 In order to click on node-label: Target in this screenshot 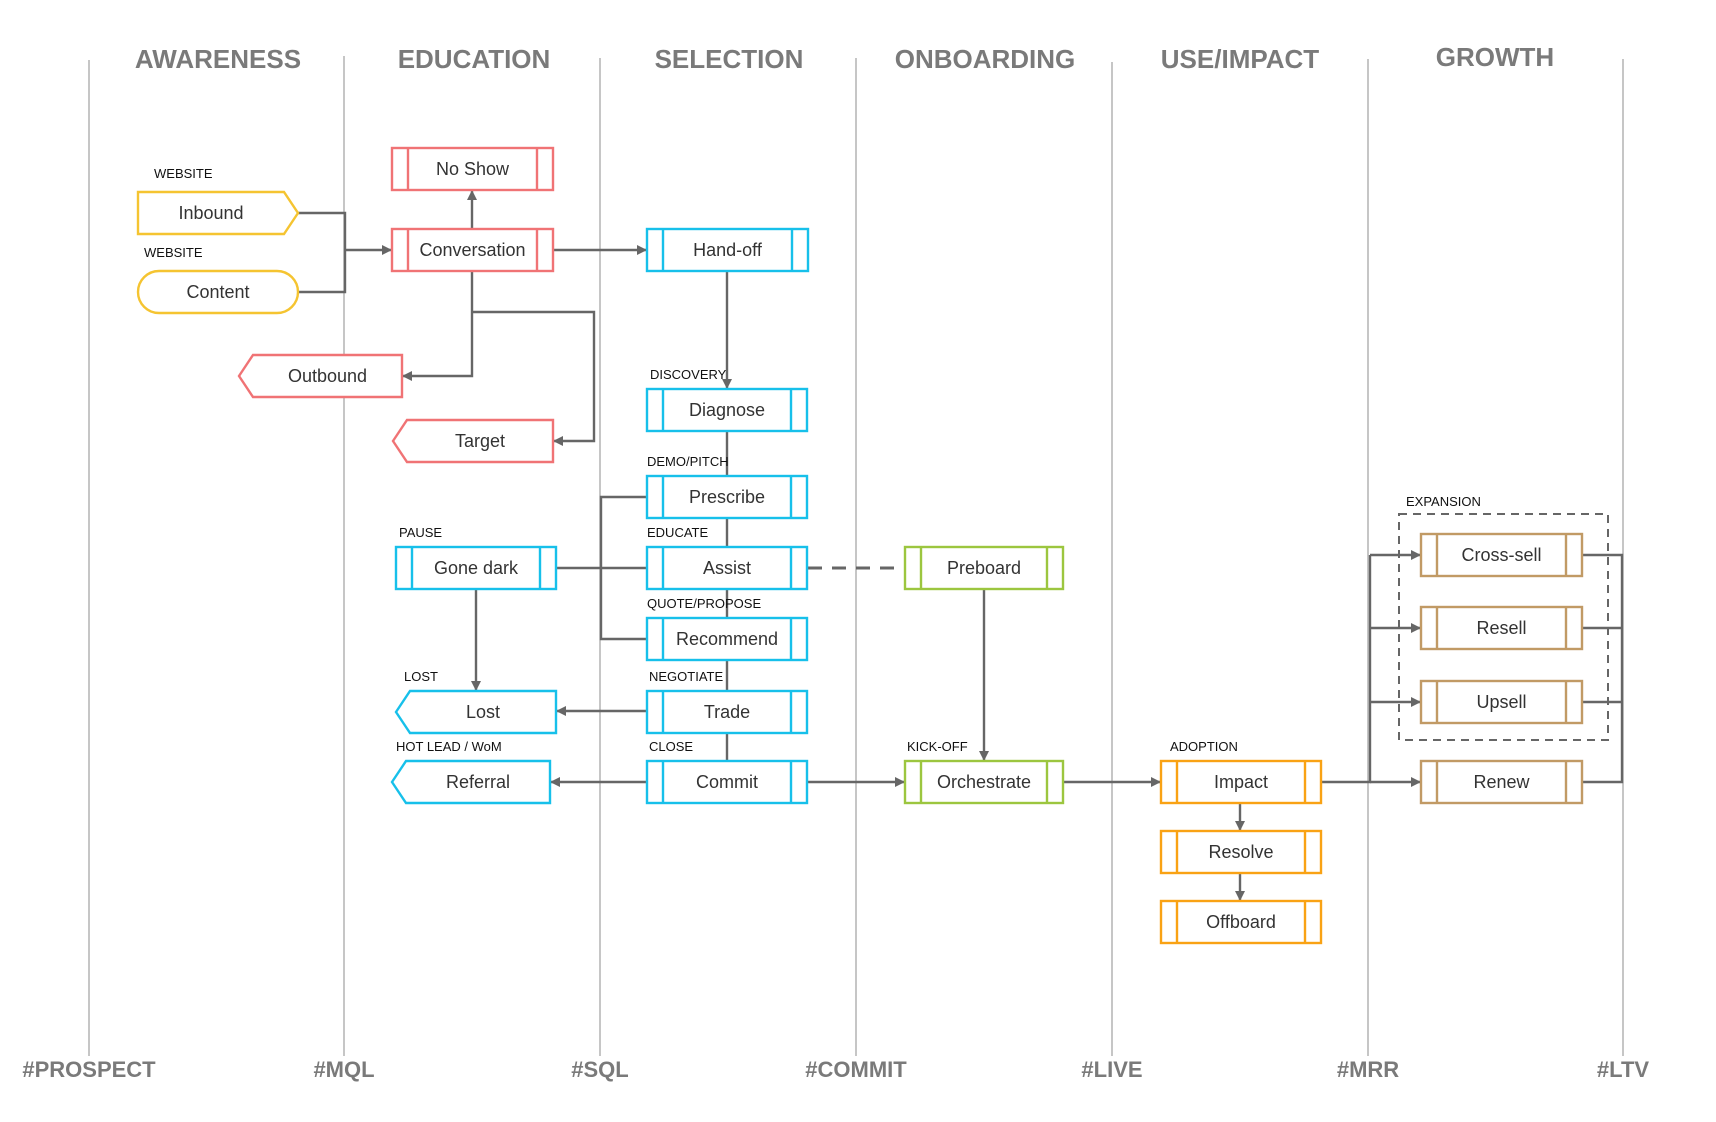, I will do `click(480, 441)`.